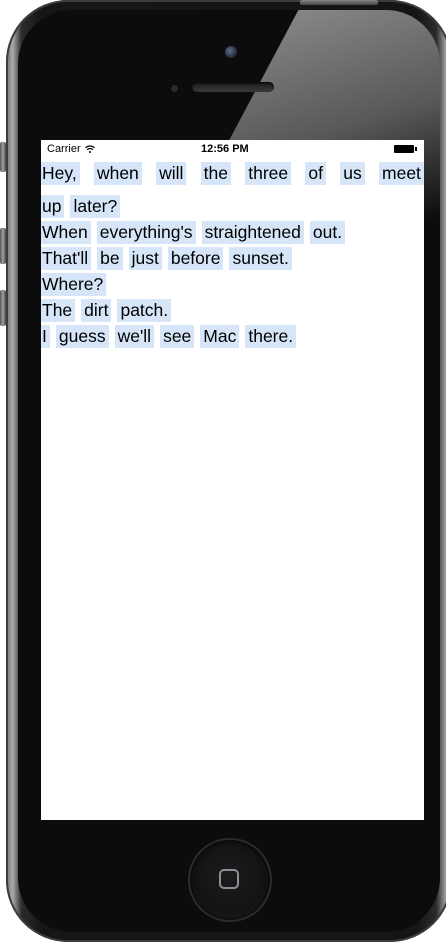 Image resolution: width=446 pixels, height=942 pixels. What do you see at coordinates (327, 232) in the screenshot?
I see `highlighted-word: out.` at bounding box center [327, 232].